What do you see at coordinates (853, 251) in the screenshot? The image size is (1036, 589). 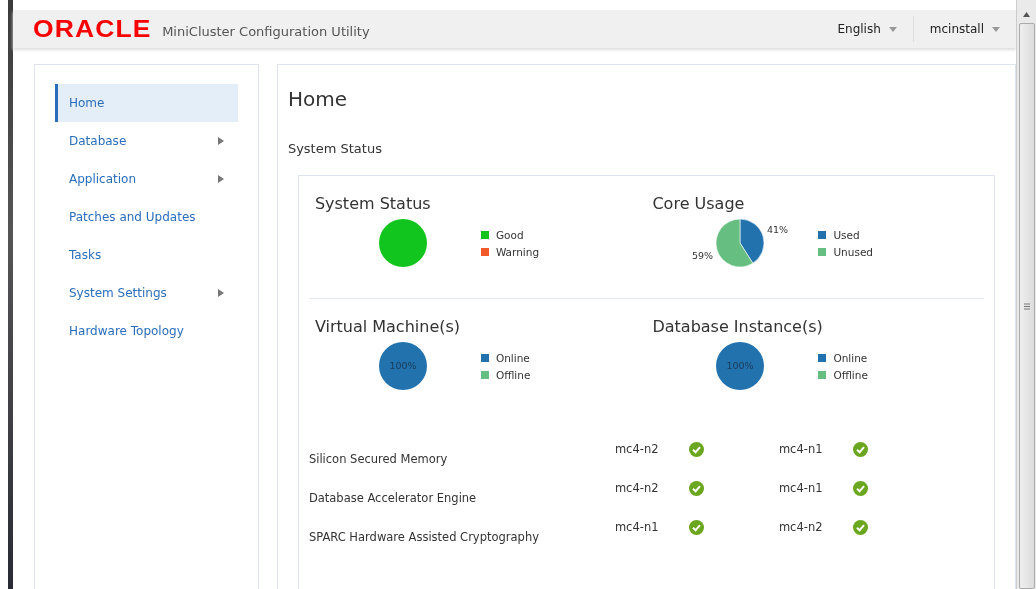 I see `legend-label: Unused` at bounding box center [853, 251].